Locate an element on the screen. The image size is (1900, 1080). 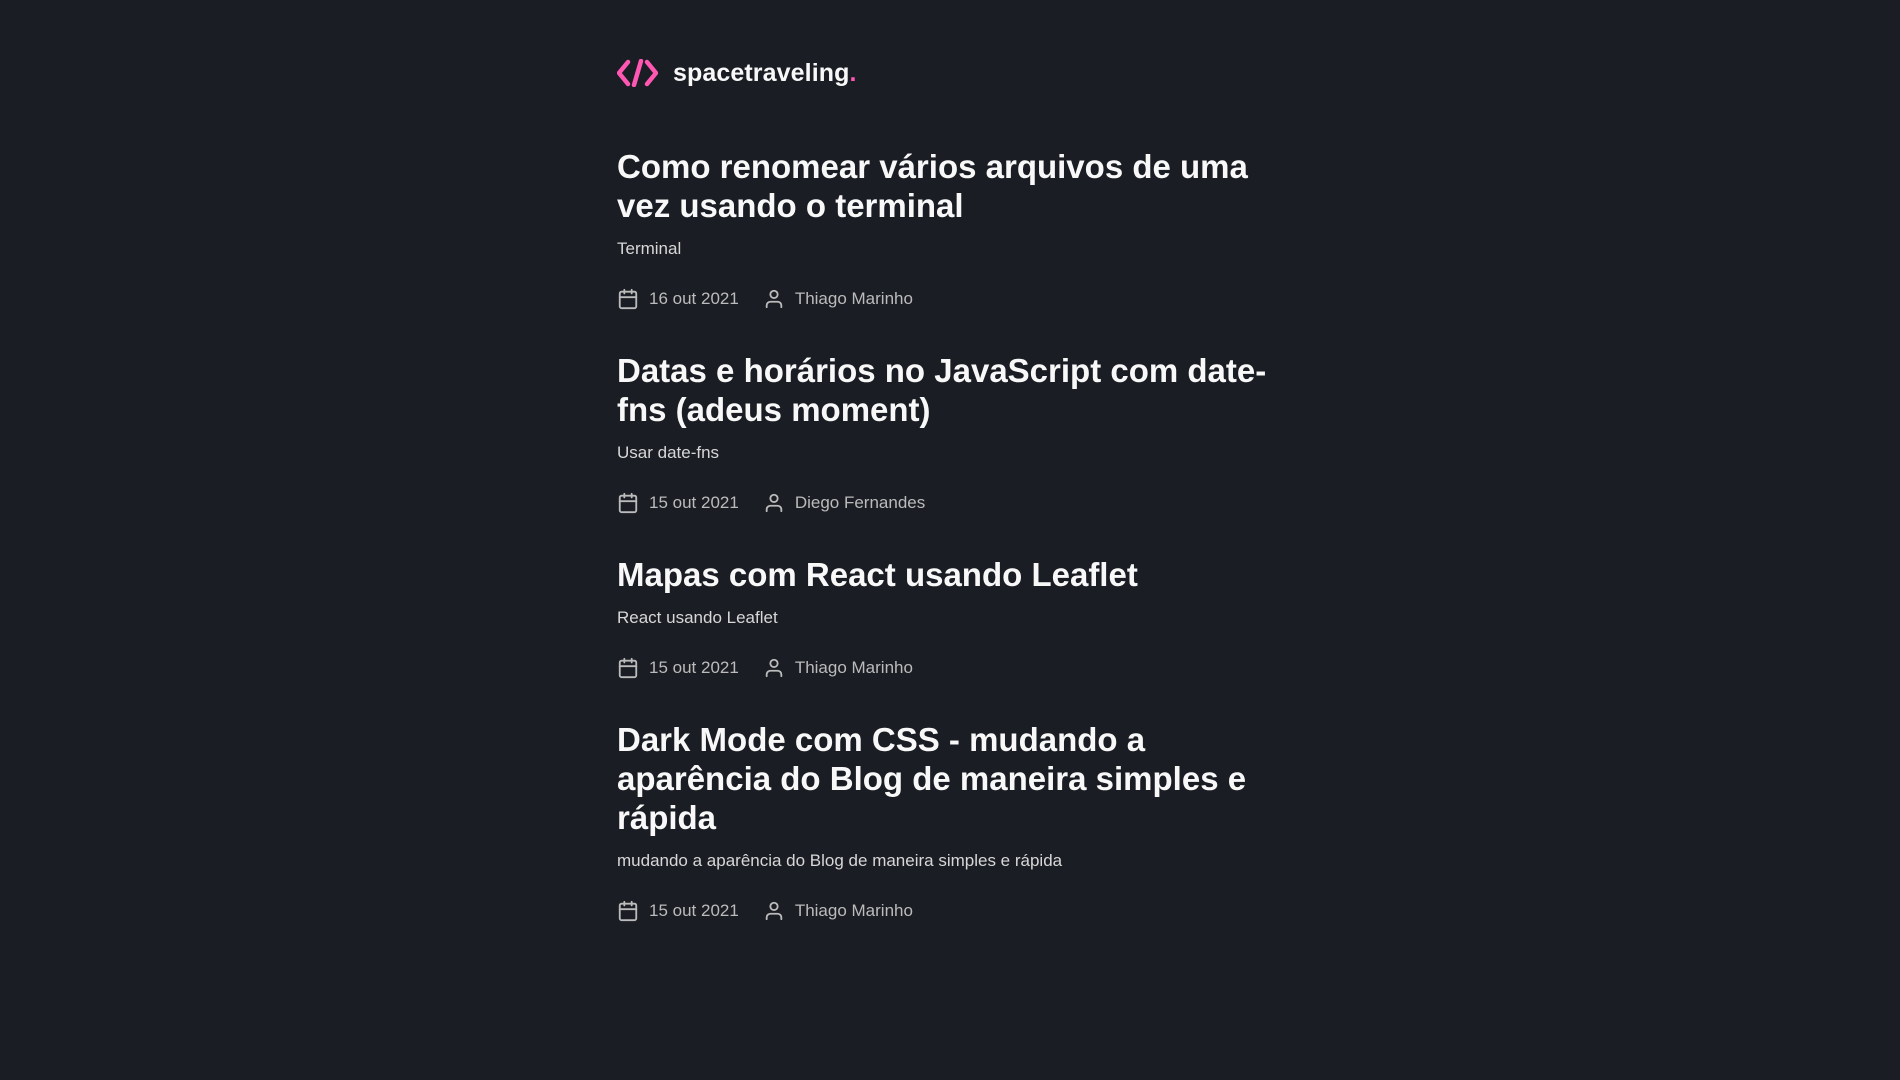
brand-name-text: spacetraveling is located at coordinates (761, 72).